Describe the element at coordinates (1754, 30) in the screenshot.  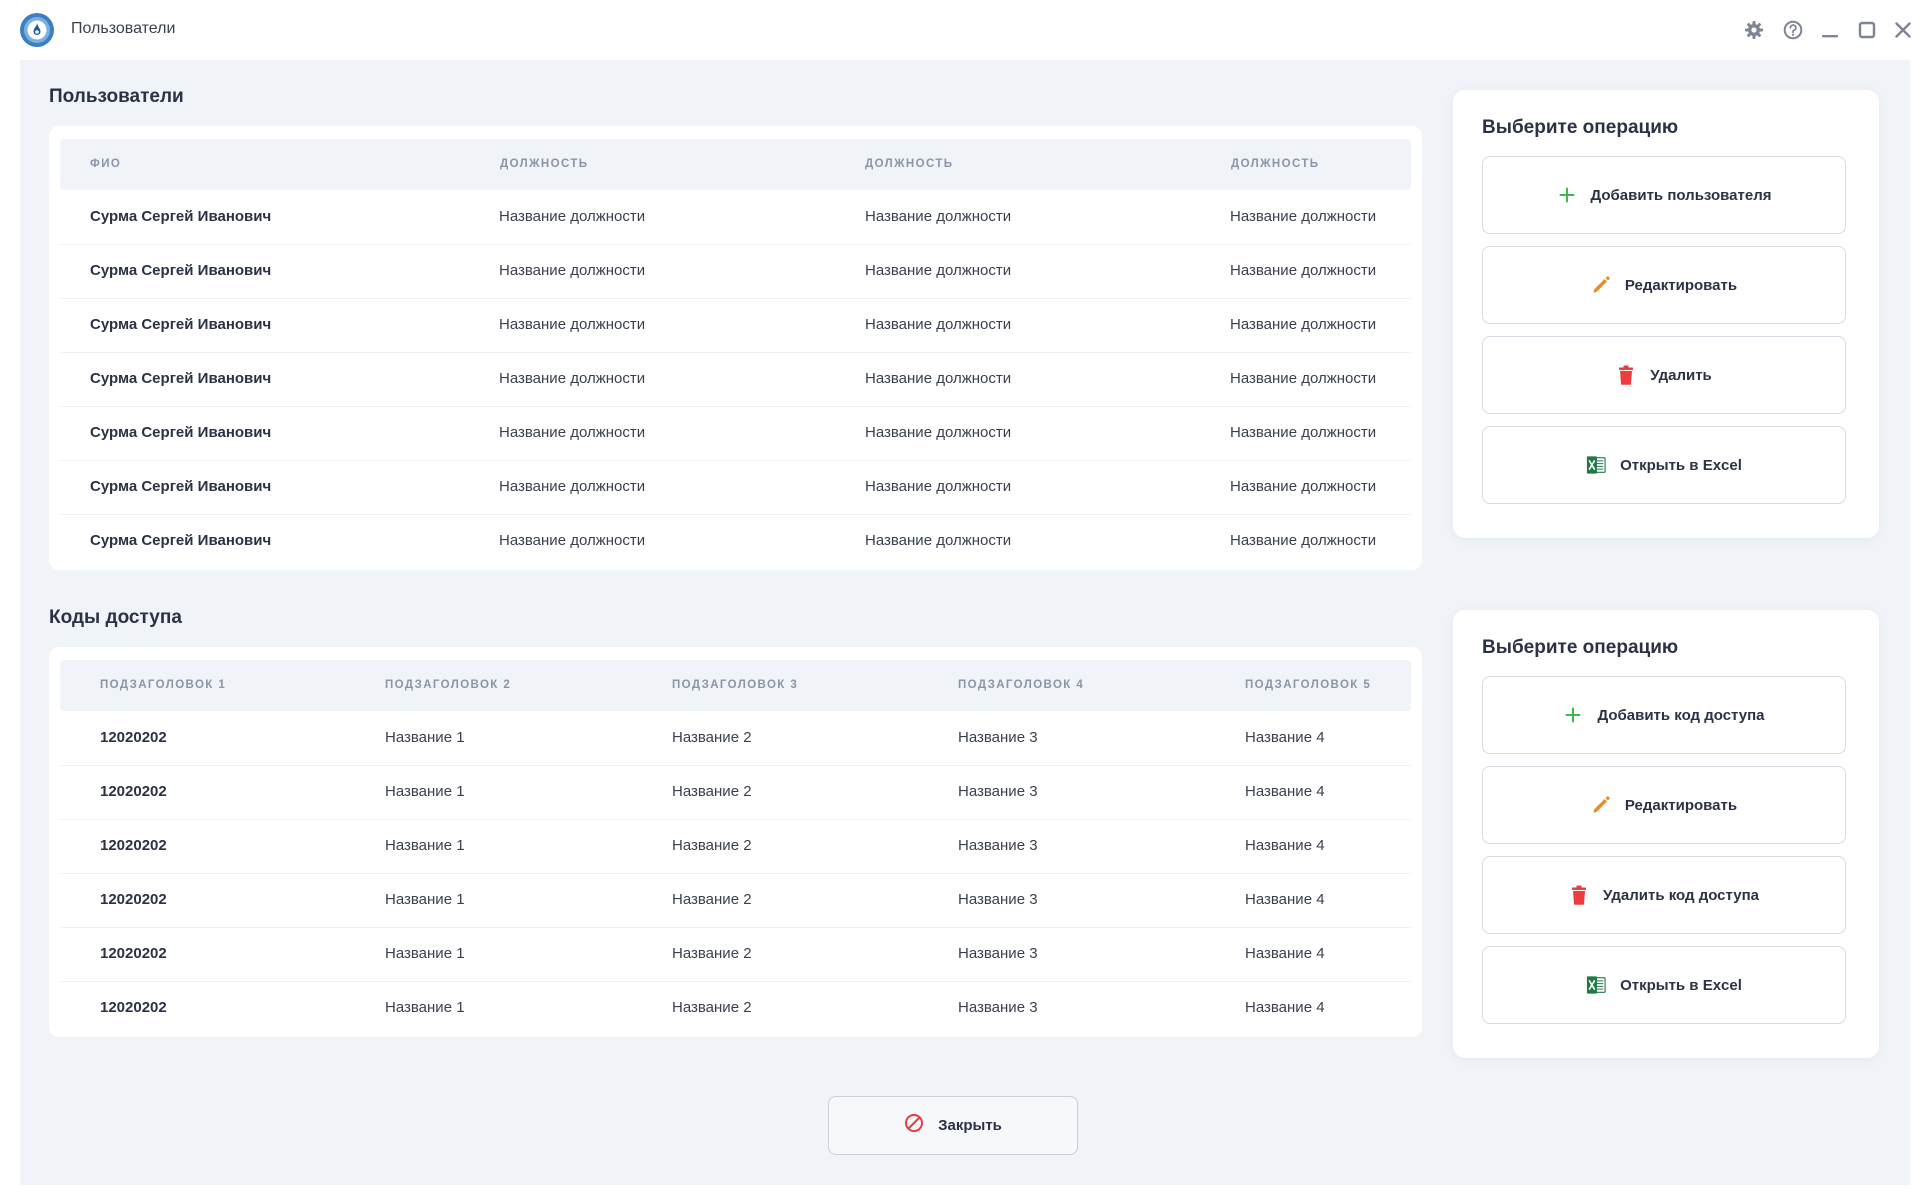
I see `gear-icon` at that location.